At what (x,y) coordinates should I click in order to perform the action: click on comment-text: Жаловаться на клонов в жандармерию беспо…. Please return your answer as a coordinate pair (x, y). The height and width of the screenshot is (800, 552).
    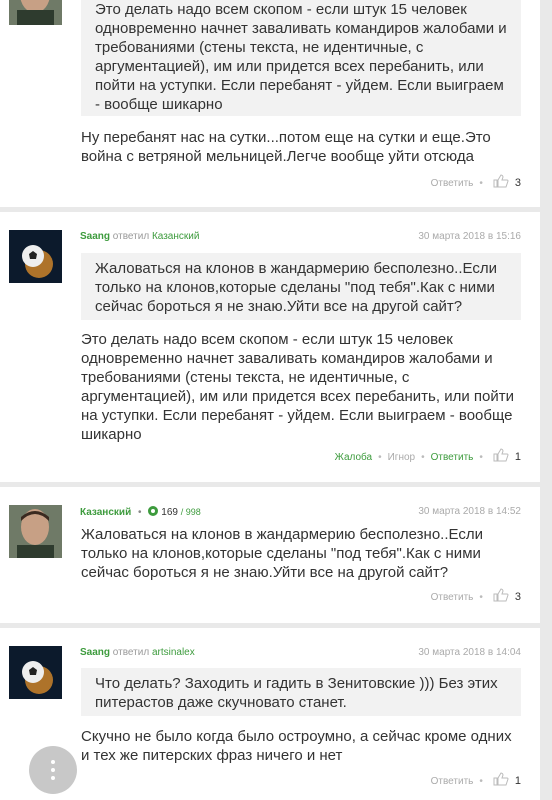
    Looking at the image, I should click on (282, 553).